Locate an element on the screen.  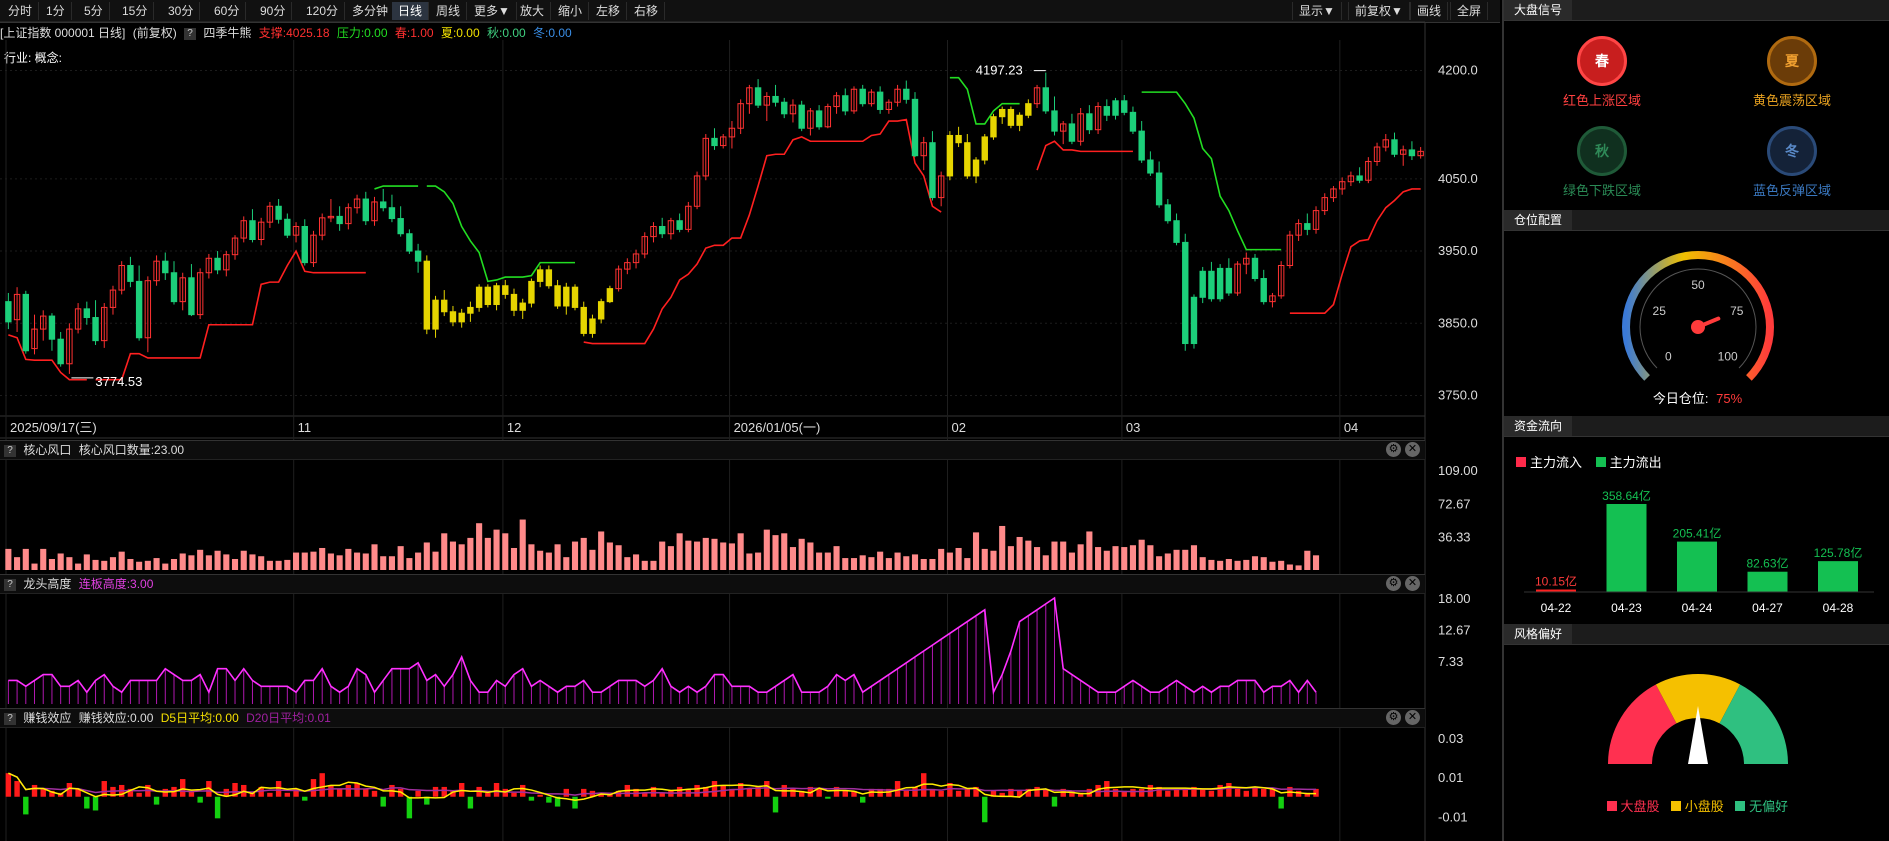
panel-money-value: 赚钱效应:0.00 is located at coordinates (116, 718).